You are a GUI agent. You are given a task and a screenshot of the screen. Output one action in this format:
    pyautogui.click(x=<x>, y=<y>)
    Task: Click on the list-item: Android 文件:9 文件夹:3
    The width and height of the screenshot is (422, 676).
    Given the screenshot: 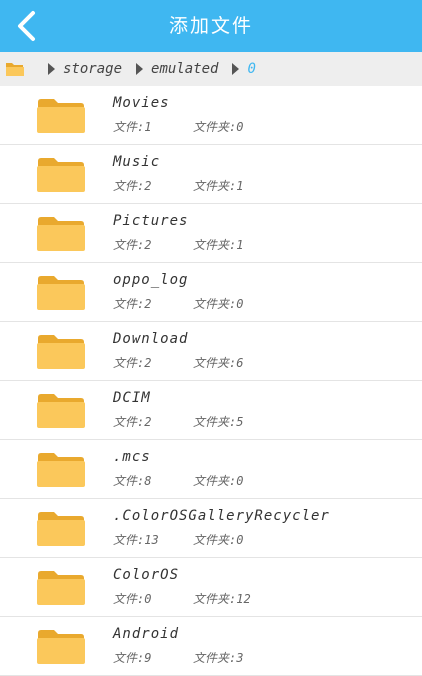 What is the action you would take?
    pyautogui.click(x=211, y=646)
    